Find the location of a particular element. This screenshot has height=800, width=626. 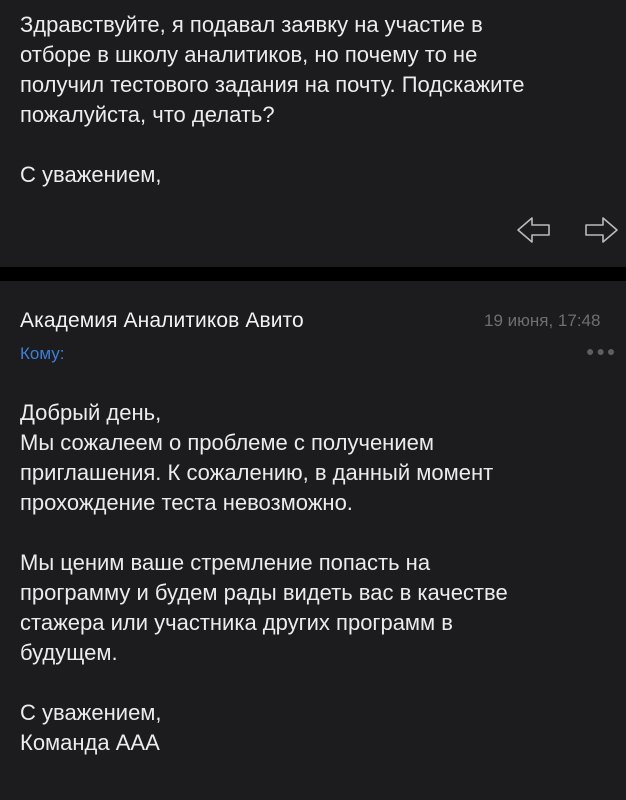

reply-button is located at coordinates (535, 230).